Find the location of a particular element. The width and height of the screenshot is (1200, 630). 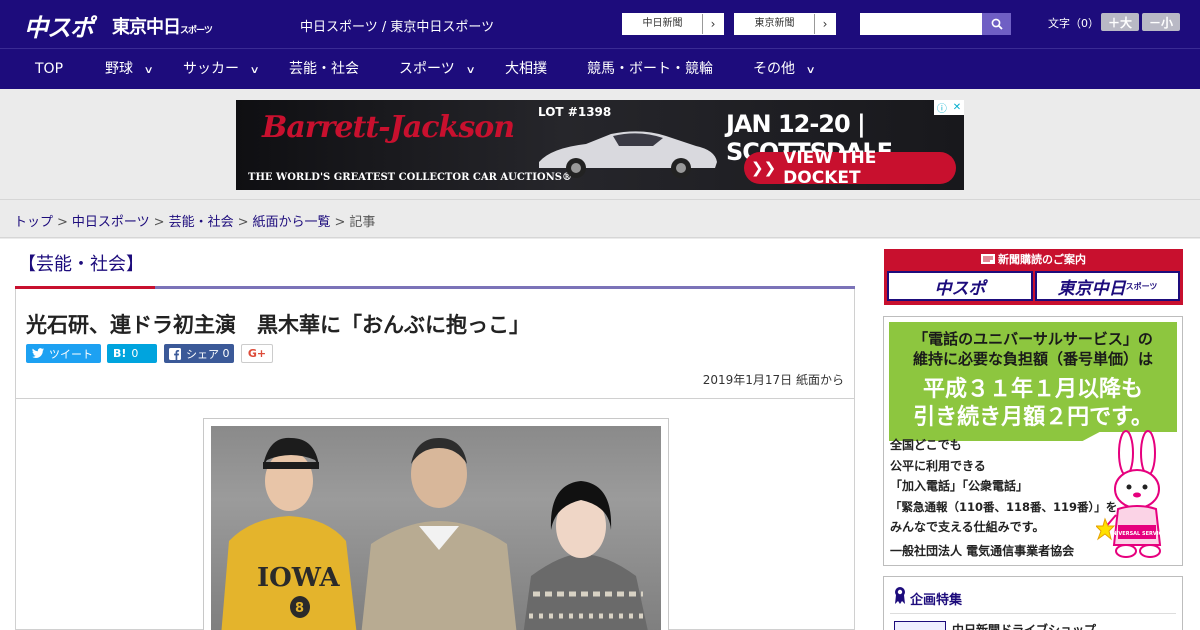

ext-link-label: 東京新聞 is located at coordinates (775, 24).